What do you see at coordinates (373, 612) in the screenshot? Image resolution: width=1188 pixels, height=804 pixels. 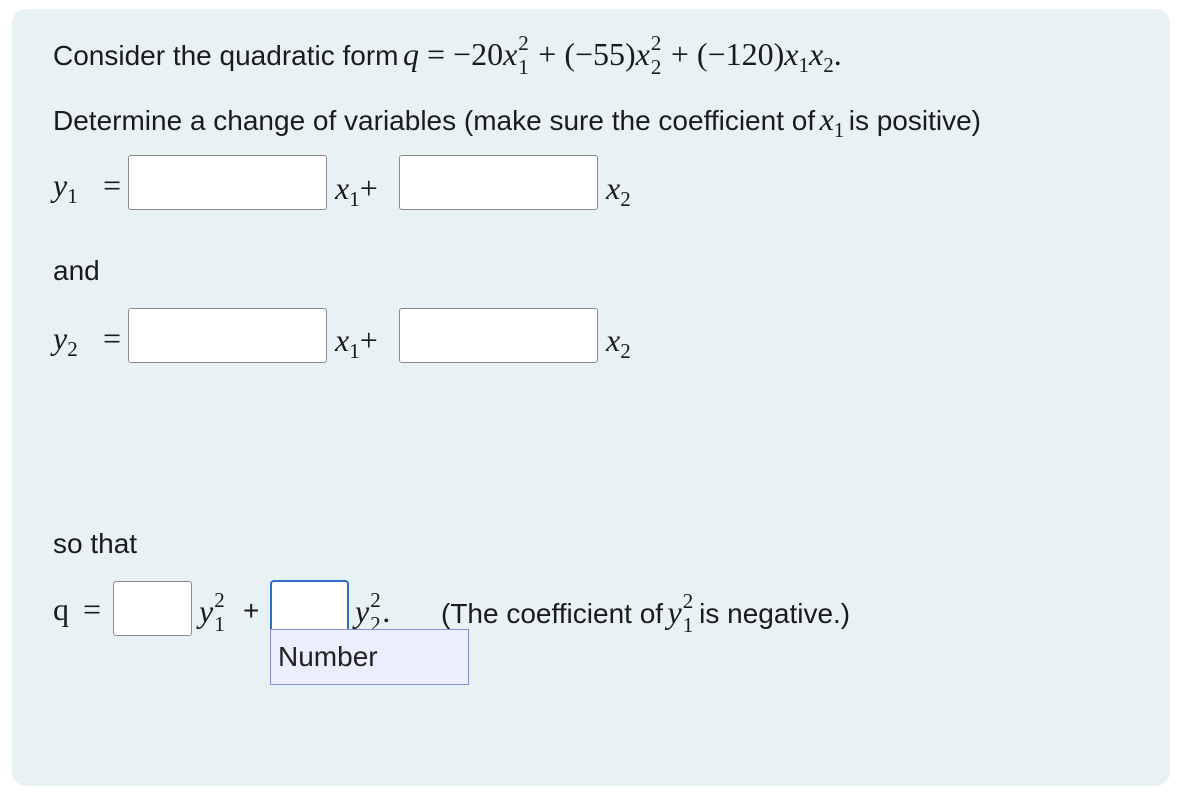 I see `q-y2-term: y22.` at bounding box center [373, 612].